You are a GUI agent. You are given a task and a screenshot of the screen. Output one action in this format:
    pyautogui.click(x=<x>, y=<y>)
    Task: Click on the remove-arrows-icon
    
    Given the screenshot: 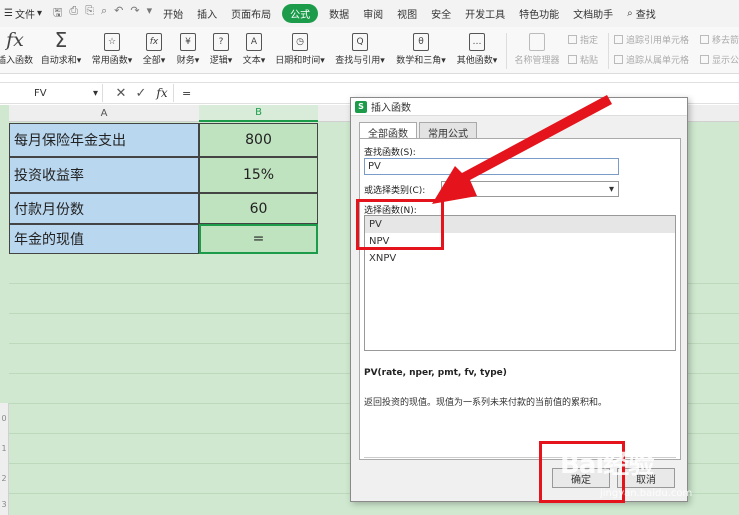 What is the action you would take?
    pyautogui.click(x=704, y=39)
    